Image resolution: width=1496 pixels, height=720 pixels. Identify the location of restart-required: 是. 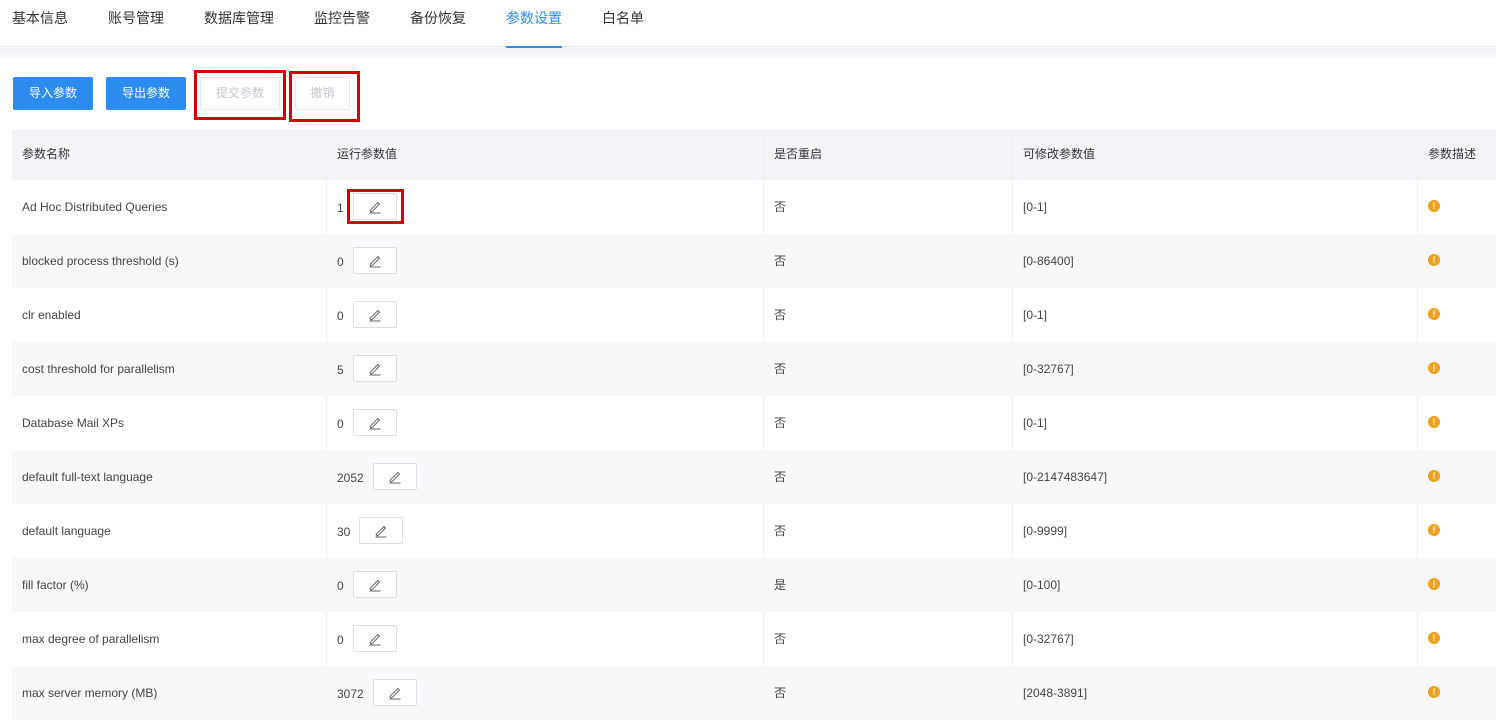
(780, 585).